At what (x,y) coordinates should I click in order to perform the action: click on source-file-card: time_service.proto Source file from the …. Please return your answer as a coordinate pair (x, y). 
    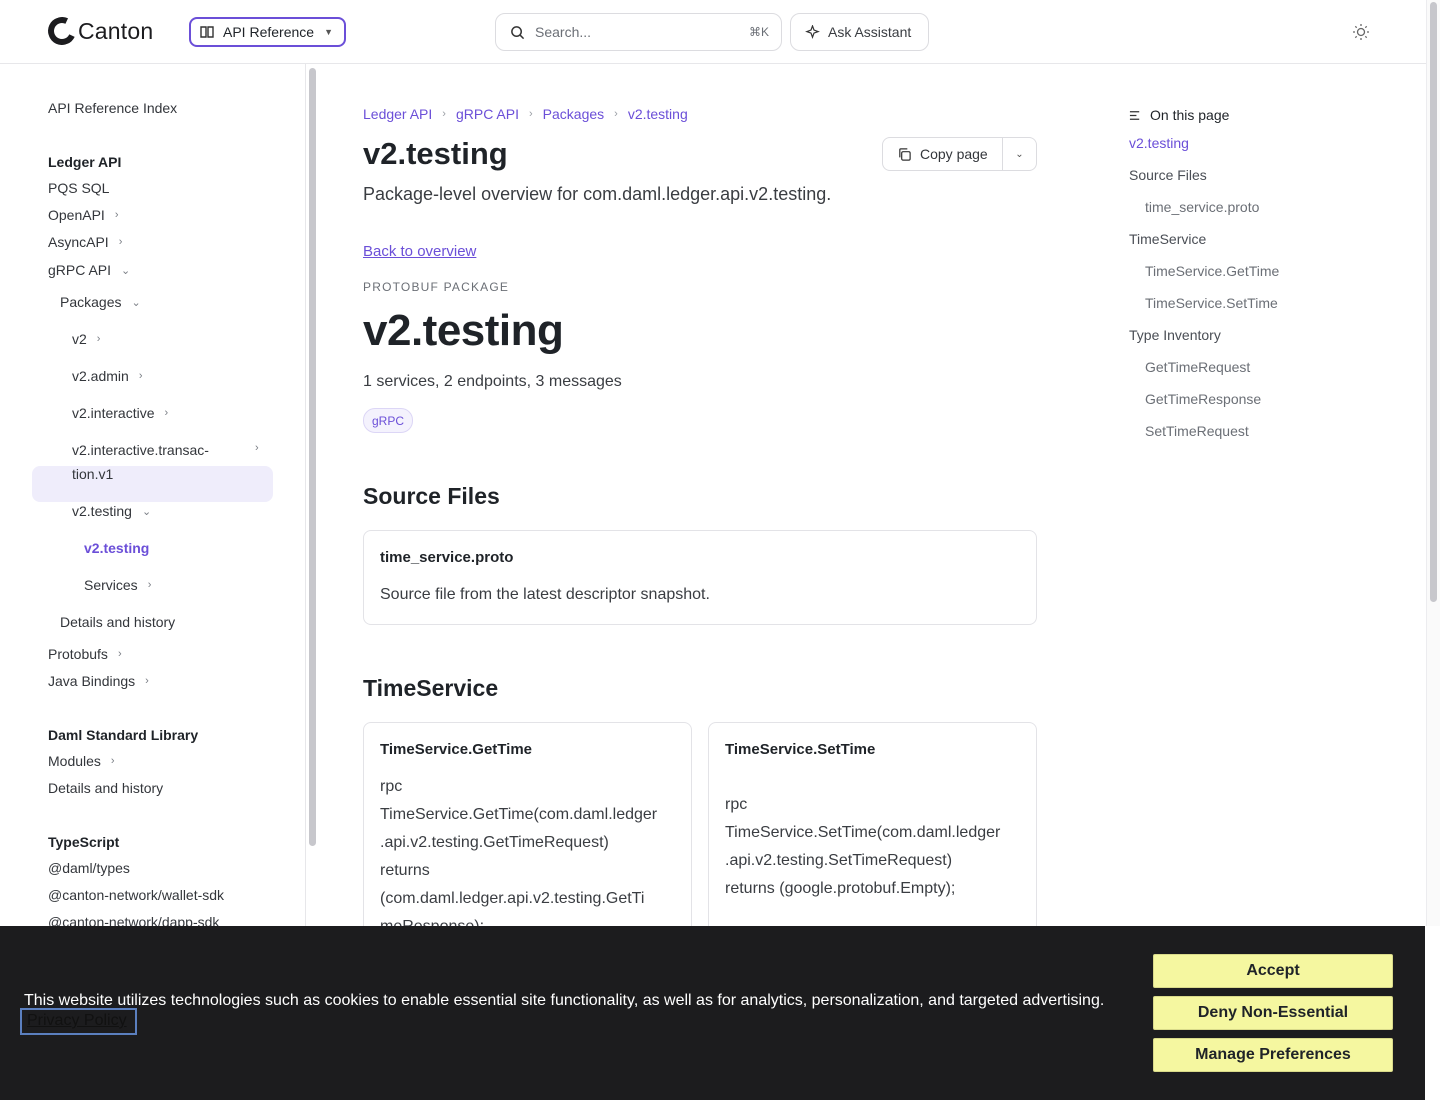
    Looking at the image, I should click on (700, 577).